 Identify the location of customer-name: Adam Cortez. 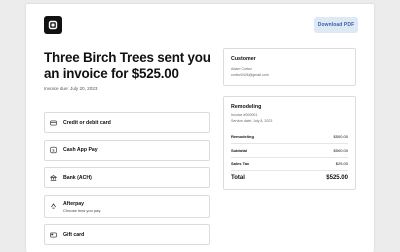
(241, 69).